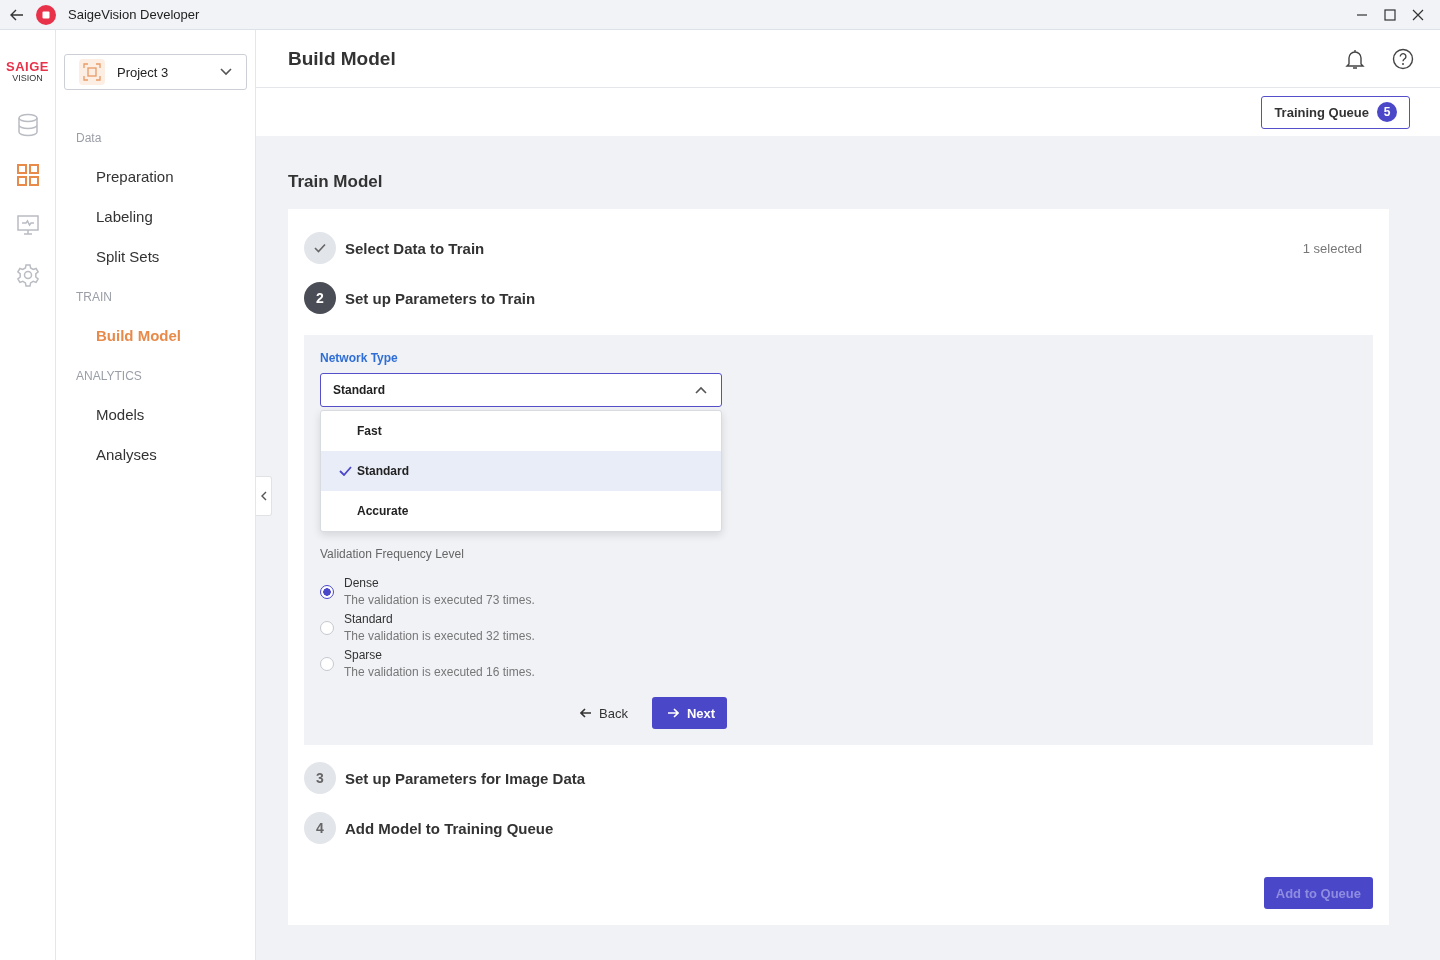 The width and height of the screenshot is (1440, 960). Describe the element at coordinates (1332, 248) in the screenshot. I see `selection-count: 1 selected` at that location.